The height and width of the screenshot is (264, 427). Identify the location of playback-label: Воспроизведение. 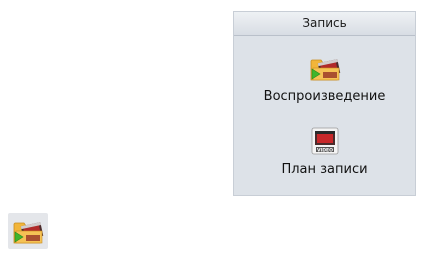
(324, 96).